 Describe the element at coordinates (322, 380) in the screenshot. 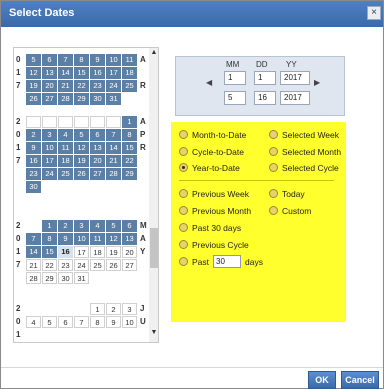

I see `ok-button: OK` at that location.